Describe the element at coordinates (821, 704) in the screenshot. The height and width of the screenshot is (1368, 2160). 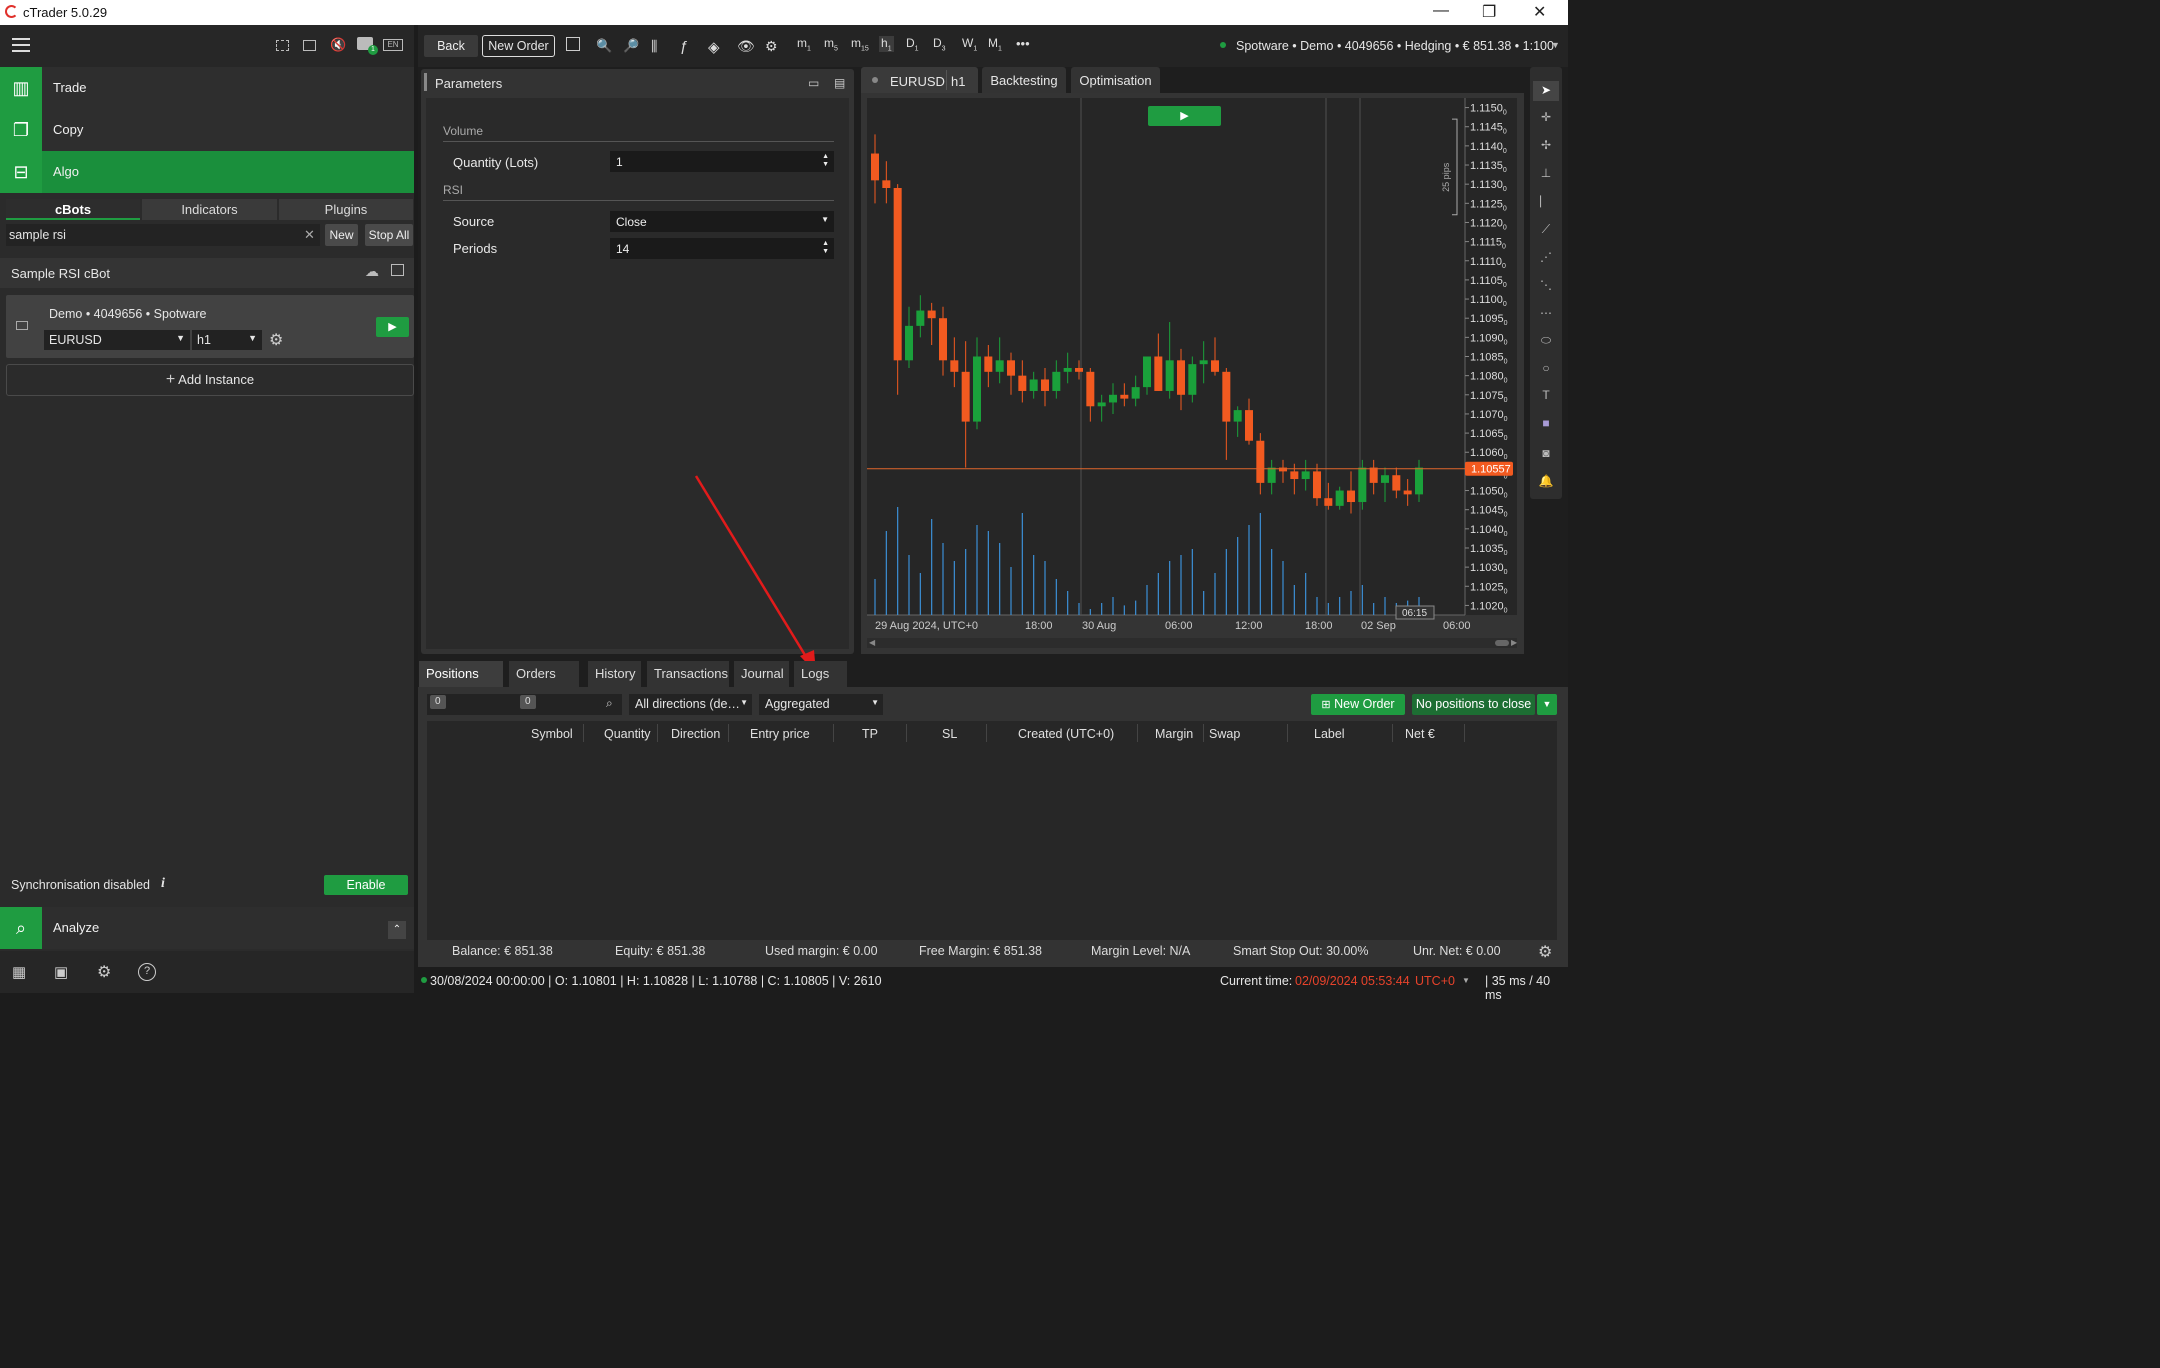
I see `aggregation-select: Aggregated ▼` at that location.